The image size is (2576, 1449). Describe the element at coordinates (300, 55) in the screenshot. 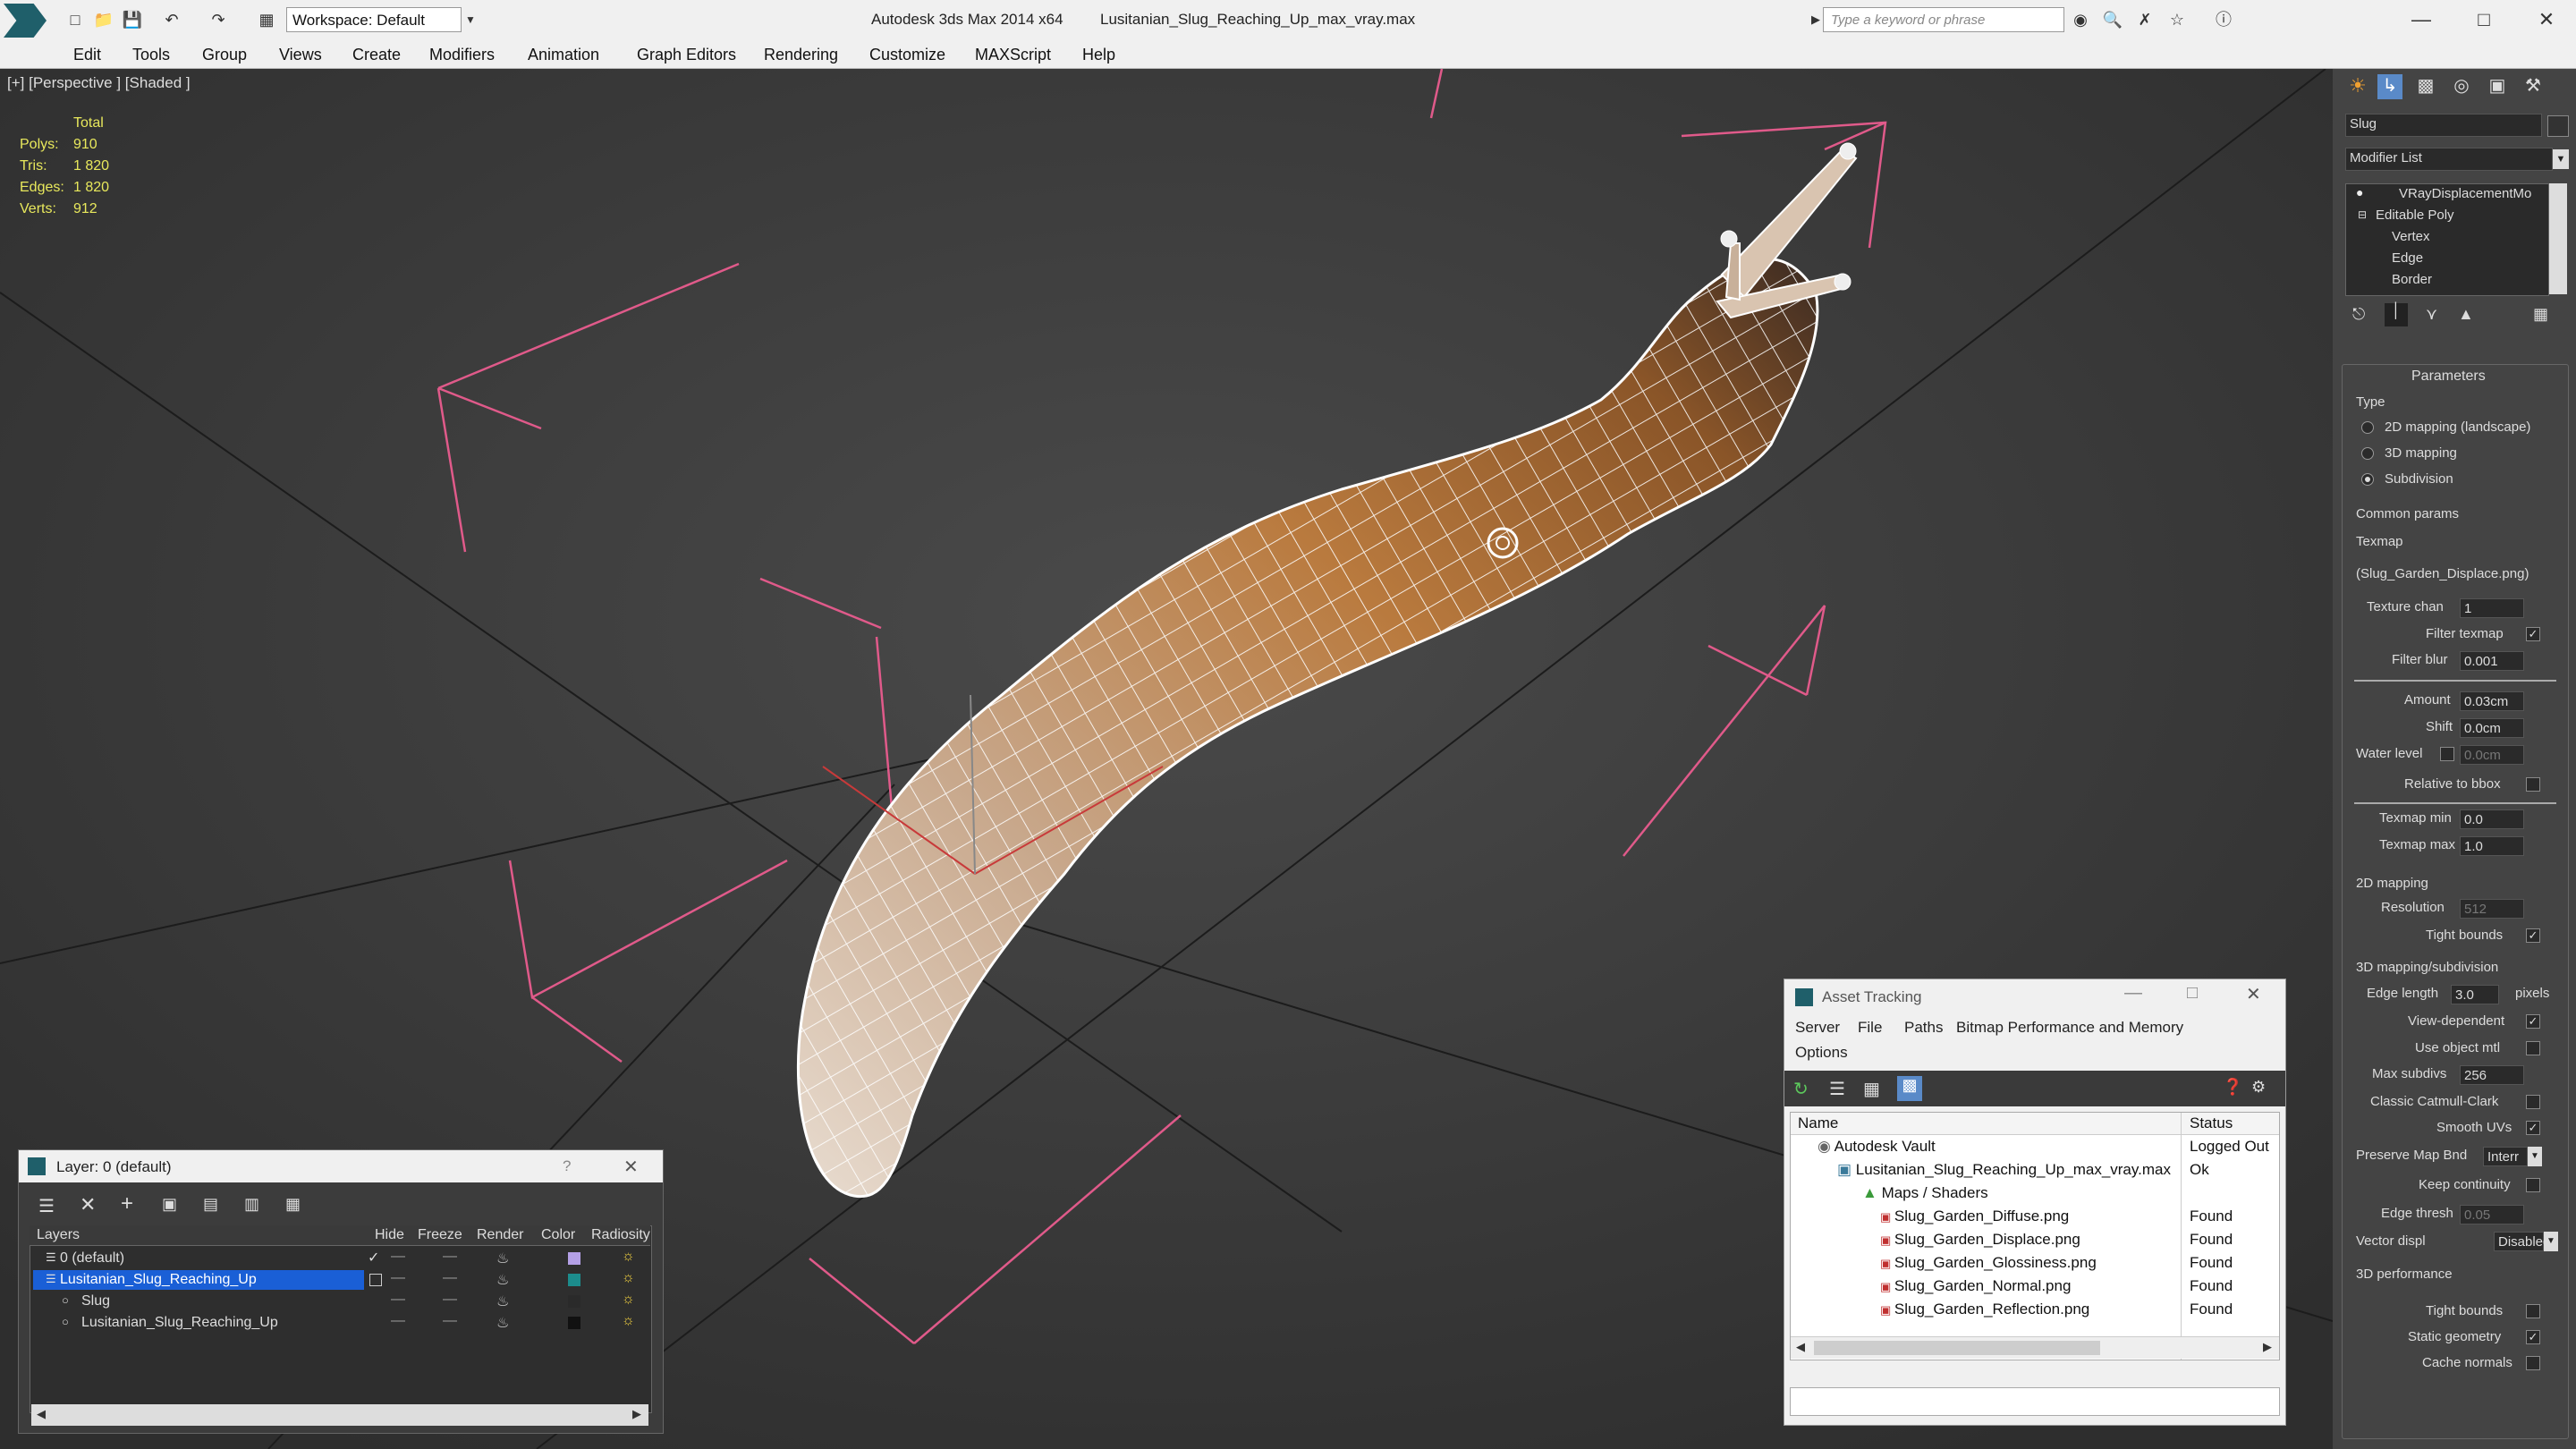

I see `menu-views: Views` at that location.